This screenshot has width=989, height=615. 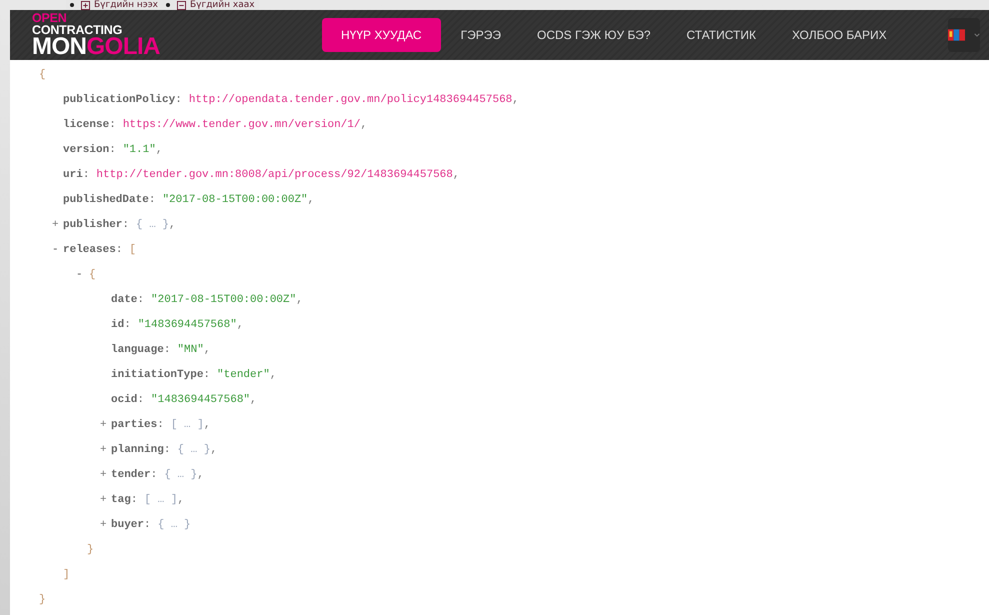 I want to click on overlay-link: Бүгдийн нээх, so click(x=126, y=5).